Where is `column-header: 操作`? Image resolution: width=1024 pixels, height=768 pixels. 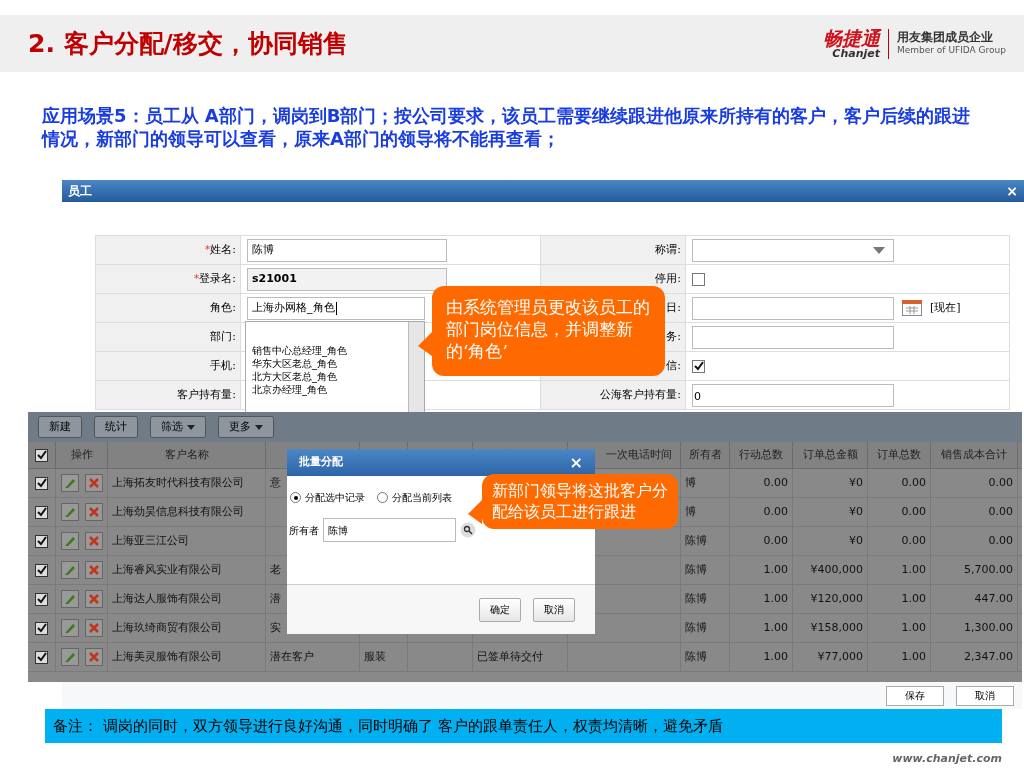 column-header: 操作 is located at coordinates (81, 455).